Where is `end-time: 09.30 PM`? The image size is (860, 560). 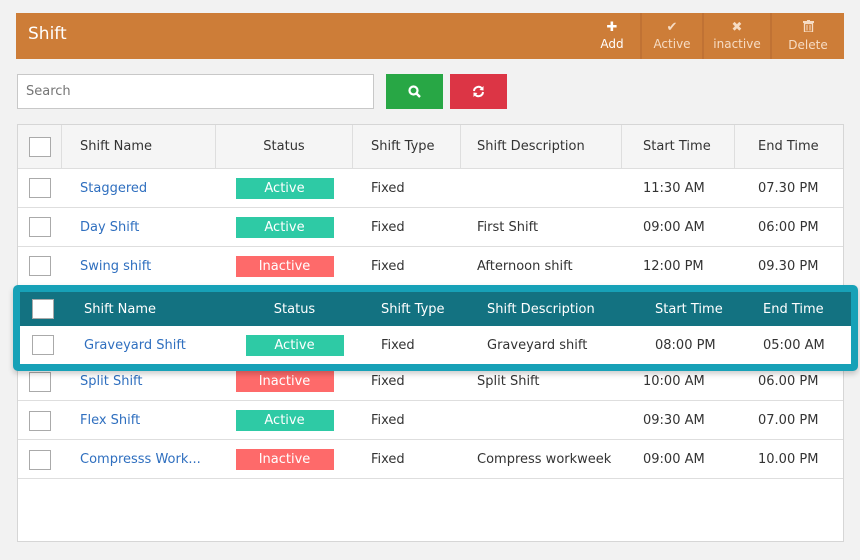
end-time: 09.30 PM is located at coordinates (788, 266).